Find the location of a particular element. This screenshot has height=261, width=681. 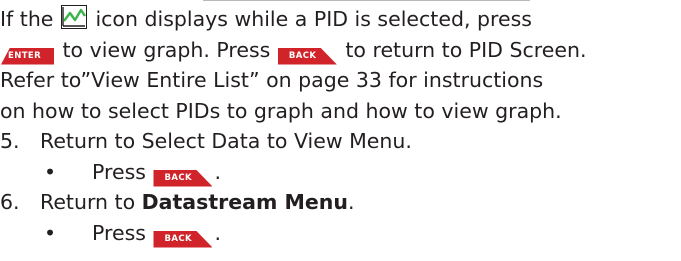

graph-icon is located at coordinates (73, 17).